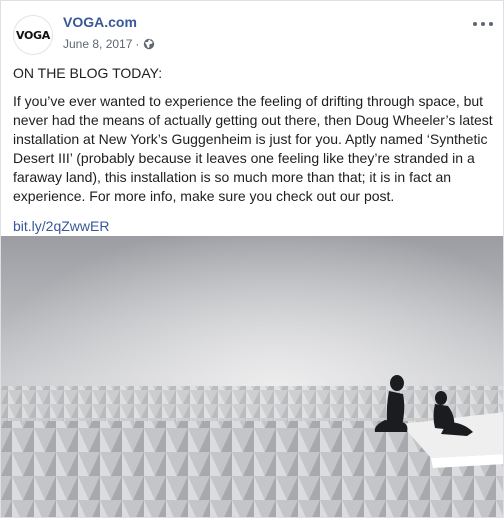 This screenshot has height=518, width=504. What do you see at coordinates (253, 33) in the screenshot?
I see `post-header: VOGA VOGA.com June 8, 2017 ·` at bounding box center [253, 33].